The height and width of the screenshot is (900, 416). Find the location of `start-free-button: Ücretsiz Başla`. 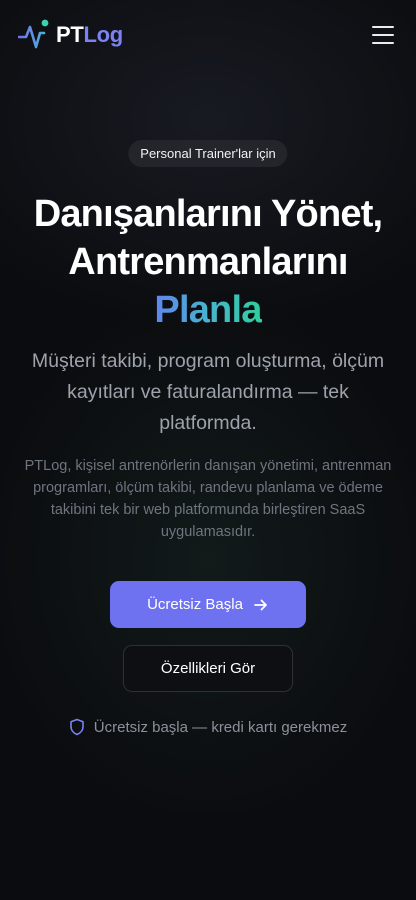

start-free-button: Ücretsiz Başla is located at coordinates (208, 604).